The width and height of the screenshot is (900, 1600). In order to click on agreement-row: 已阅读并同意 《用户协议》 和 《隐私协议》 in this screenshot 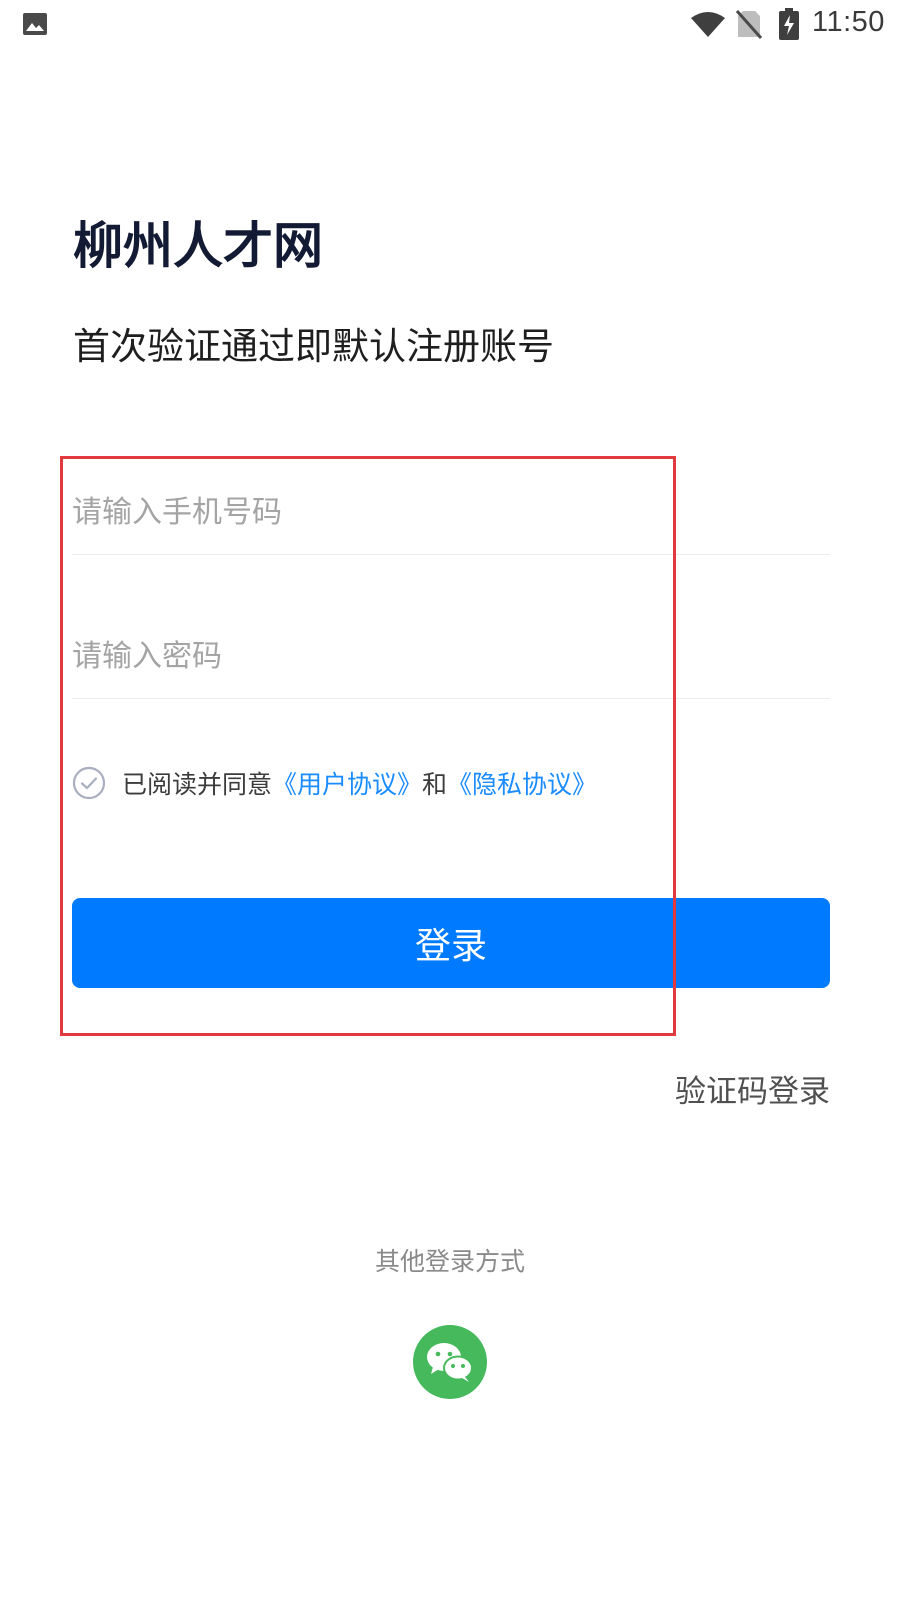, I will do `click(334, 783)`.